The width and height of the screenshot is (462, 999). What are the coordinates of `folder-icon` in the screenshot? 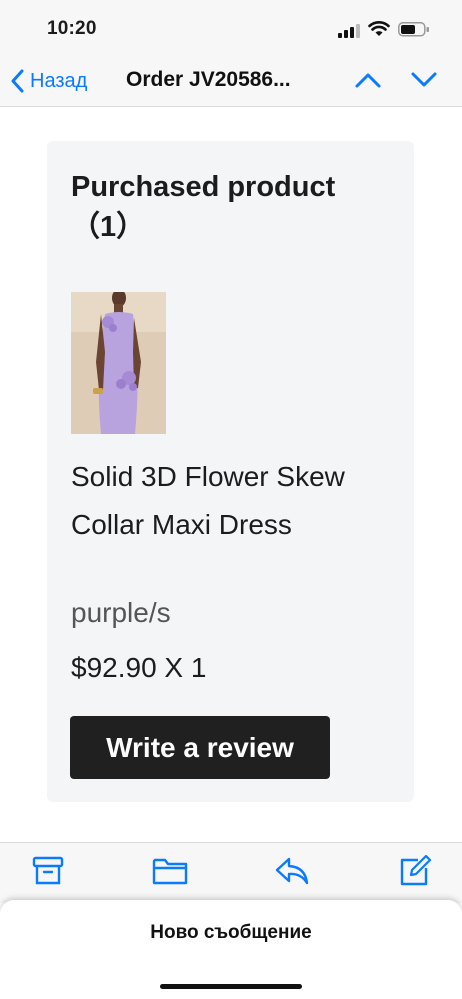 It's located at (170, 871).